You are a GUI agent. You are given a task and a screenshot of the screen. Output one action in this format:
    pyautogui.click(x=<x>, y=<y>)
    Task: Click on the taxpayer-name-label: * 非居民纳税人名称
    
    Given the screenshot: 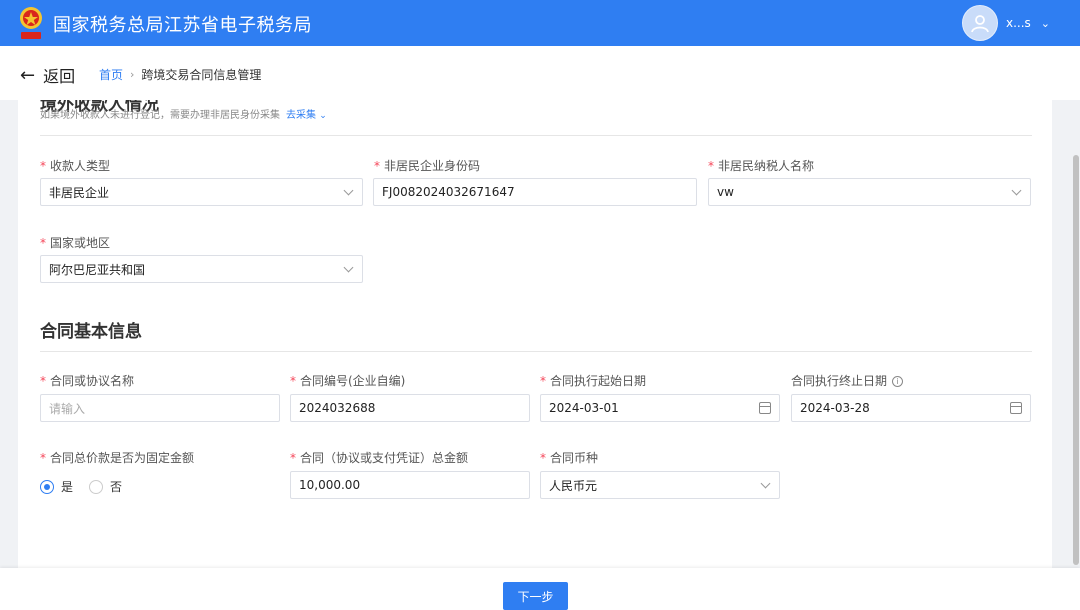 What is the action you would take?
    pyautogui.click(x=761, y=166)
    